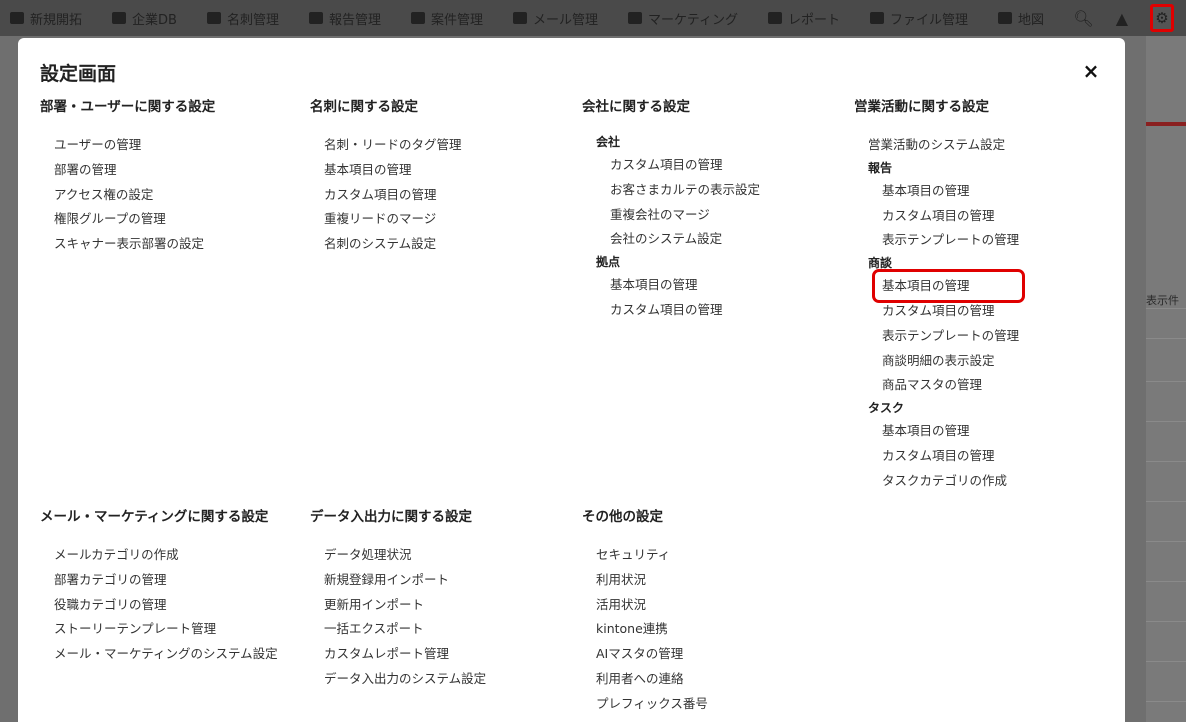 The height and width of the screenshot is (722, 1186). Describe the element at coordinates (984, 361) in the screenshot. I see `settings-link: 商談明細の表示設定` at that location.